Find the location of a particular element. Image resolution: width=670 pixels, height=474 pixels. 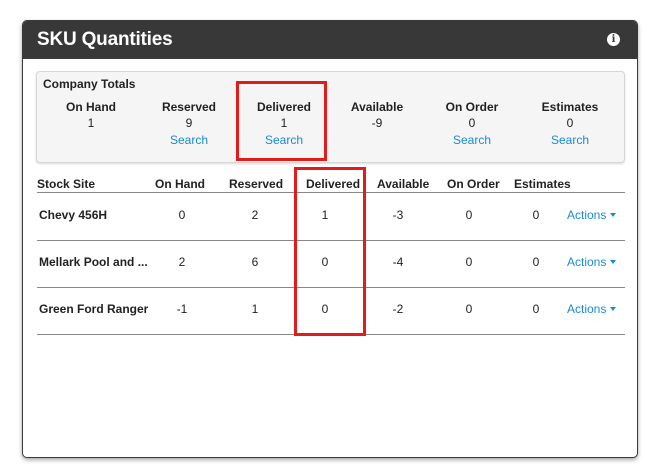

totals-on-hand: On Hand 1 is located at coordinates (91, 116).